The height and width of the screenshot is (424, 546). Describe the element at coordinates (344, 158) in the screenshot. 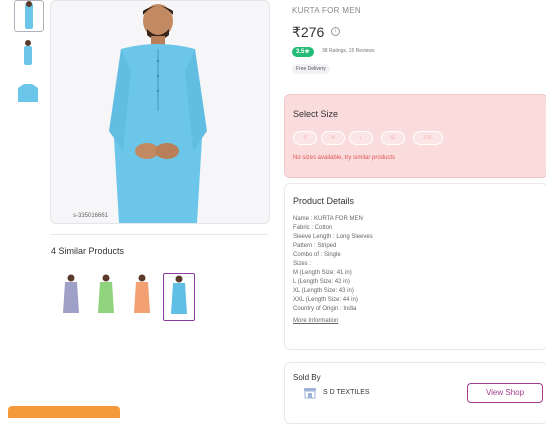

I see `size-unavailable-message: No sizes available, try similar products` at that location.